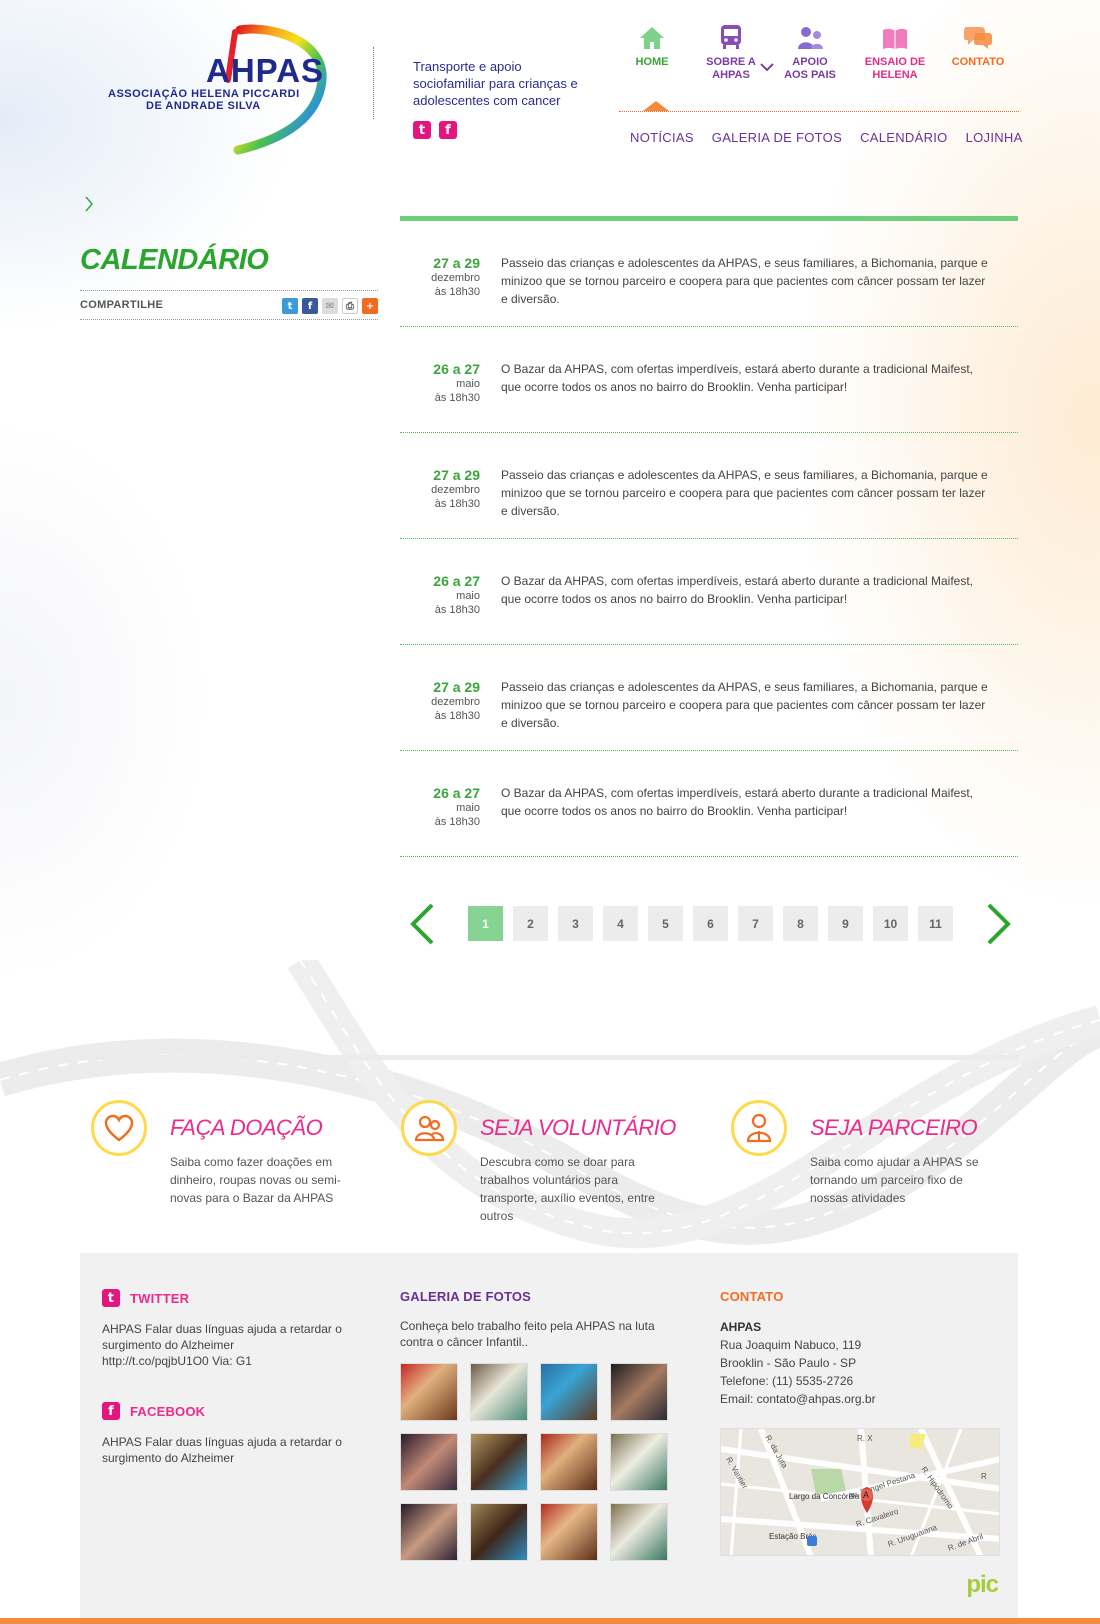  I want to click on share-email-icon: ✉, so click(330, 306).